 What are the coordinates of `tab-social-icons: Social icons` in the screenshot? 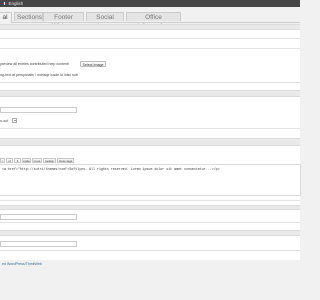 It's located at (105, 21).